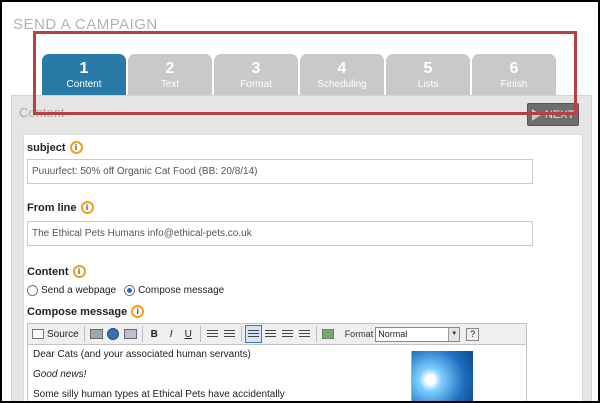  What do you see at coordinates (559, 114) in the screenshot?
I see `next-button-label: NEXT` at bounding box center [559, 114].